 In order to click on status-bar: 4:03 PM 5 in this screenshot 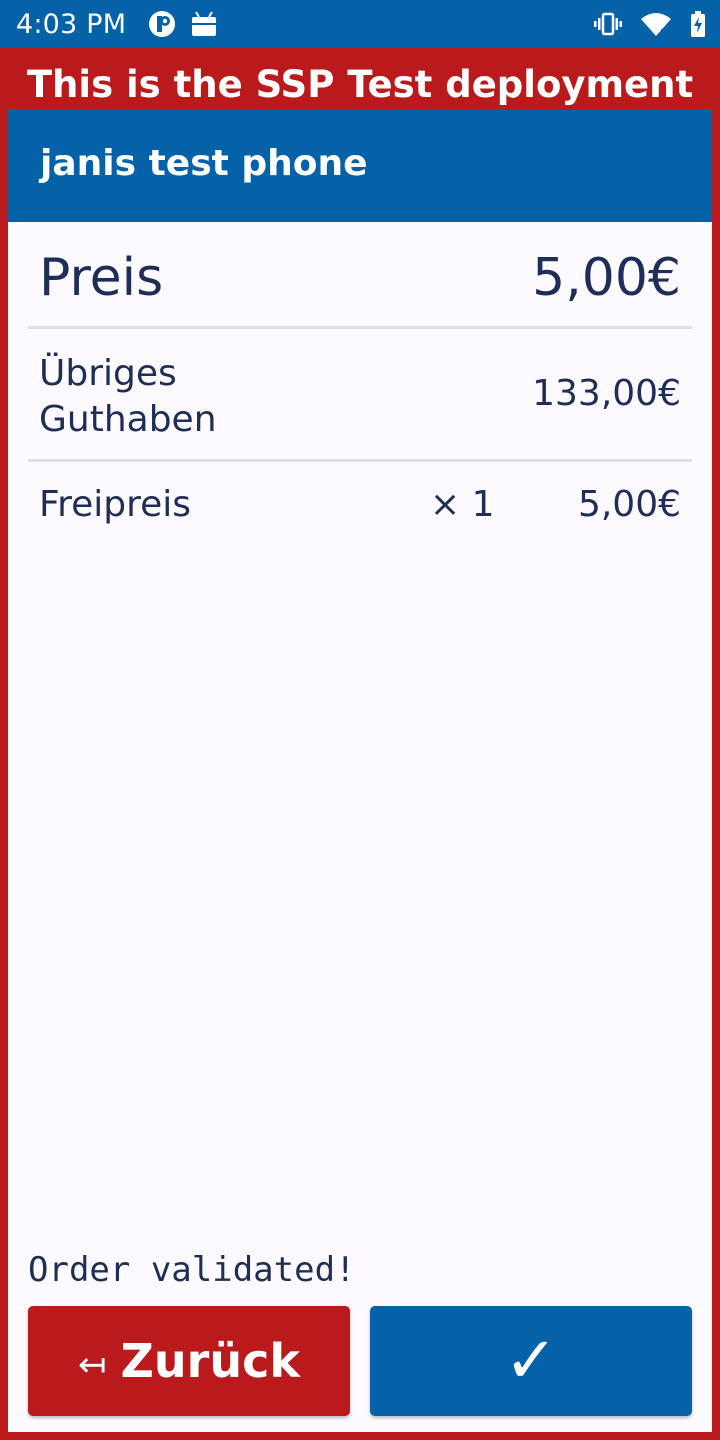, I will do `click(360, 24)`.